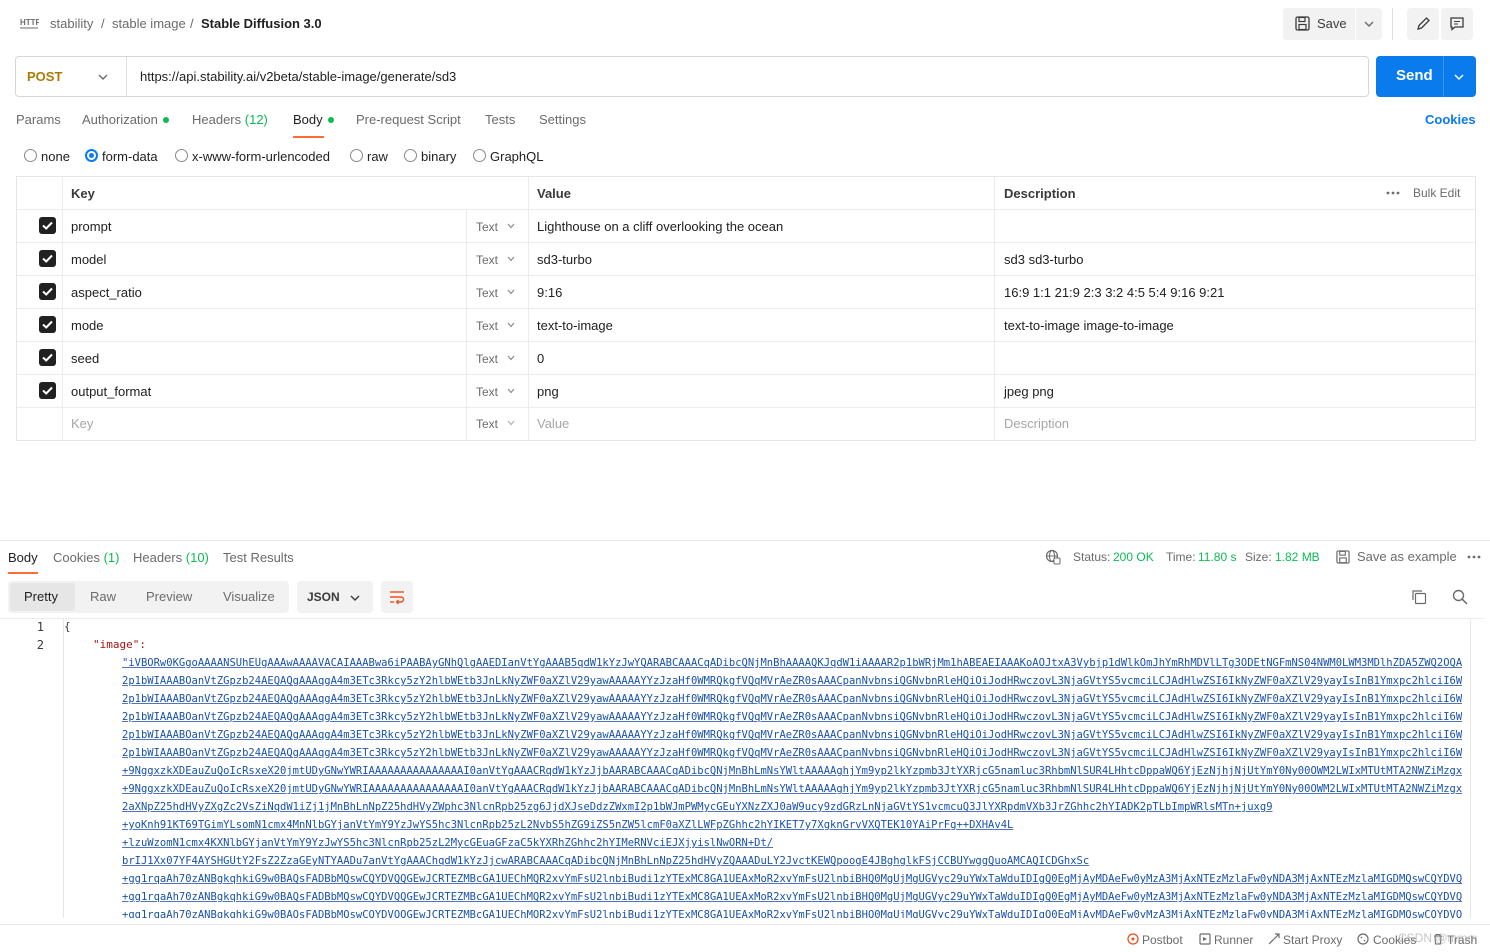 Image resolution: width=1490 pixels, height=952 pixels. Describe the element at coordinates (487, 424) in the screenshot. I see `new-type-select: Text` at that location.